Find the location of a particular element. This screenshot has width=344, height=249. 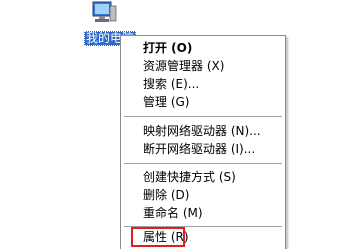

properties-highlight-box is located at coordinates (158, 237).